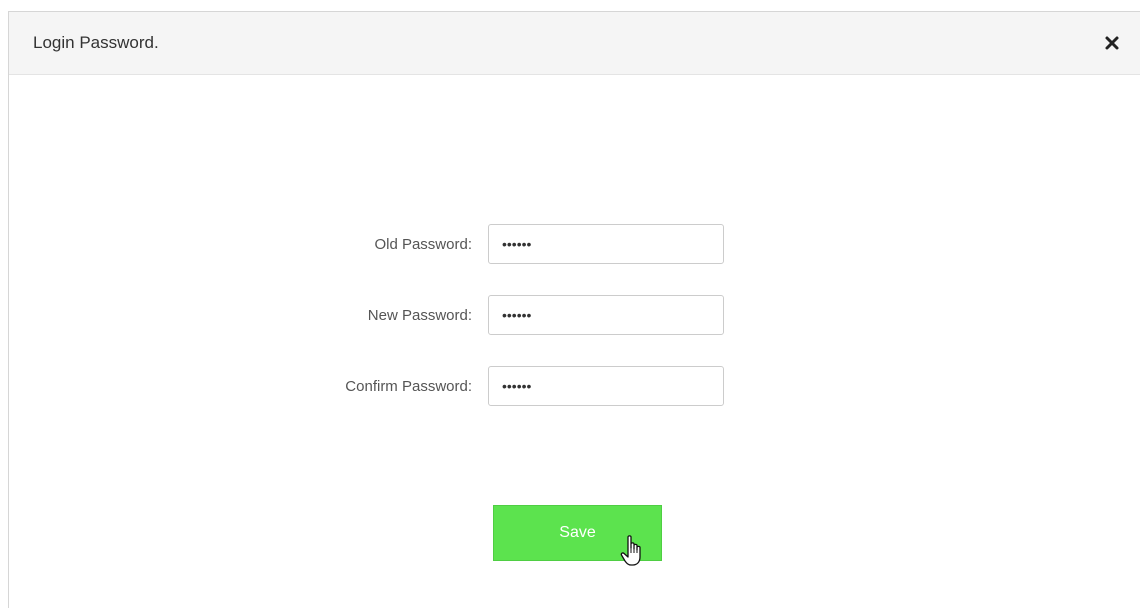 The height and width of the screenshot is (608, 1140). What do you see at coordinates (423, 244) in the screenshot?
I see `old-password-label: Old Password:` at bounding box center [423, 244].